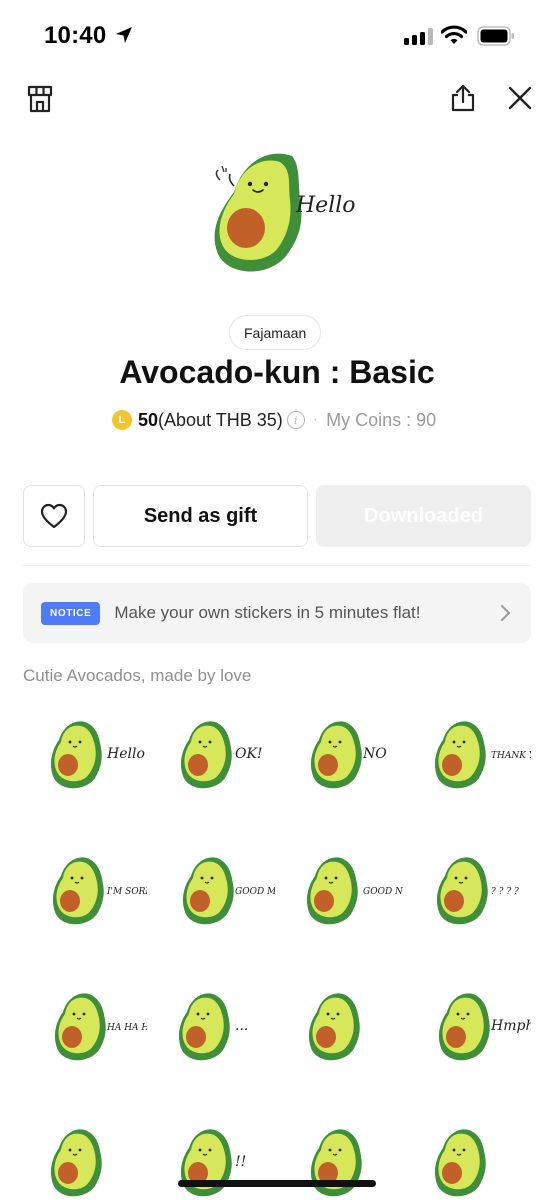  I want to click on sticker-item: THANK YOU, so click(478, 768).